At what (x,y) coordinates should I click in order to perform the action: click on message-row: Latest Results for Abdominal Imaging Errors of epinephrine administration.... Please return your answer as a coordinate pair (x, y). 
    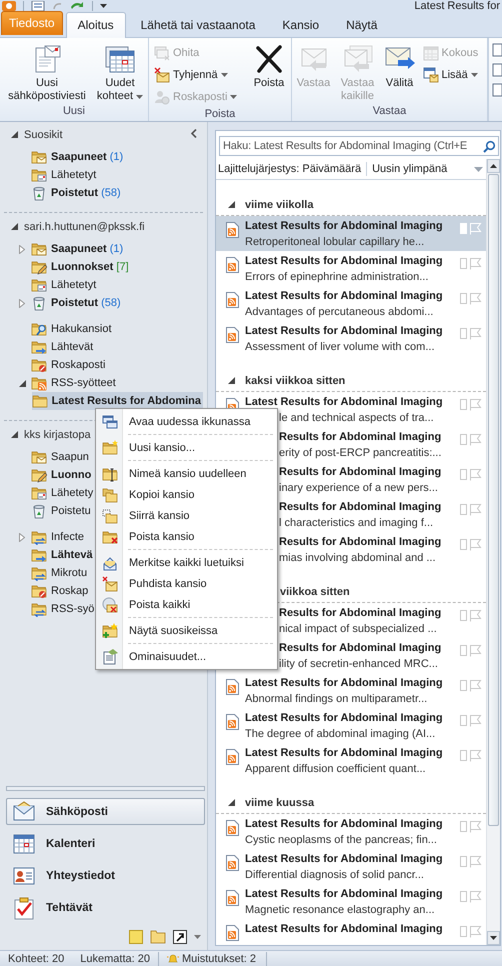
    Looking at the image, I should click on (351, 268).